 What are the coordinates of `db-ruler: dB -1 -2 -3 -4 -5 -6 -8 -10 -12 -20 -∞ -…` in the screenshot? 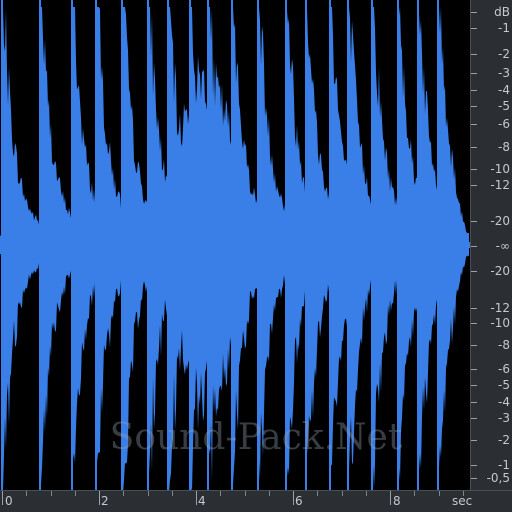 It's located at (491, 245).